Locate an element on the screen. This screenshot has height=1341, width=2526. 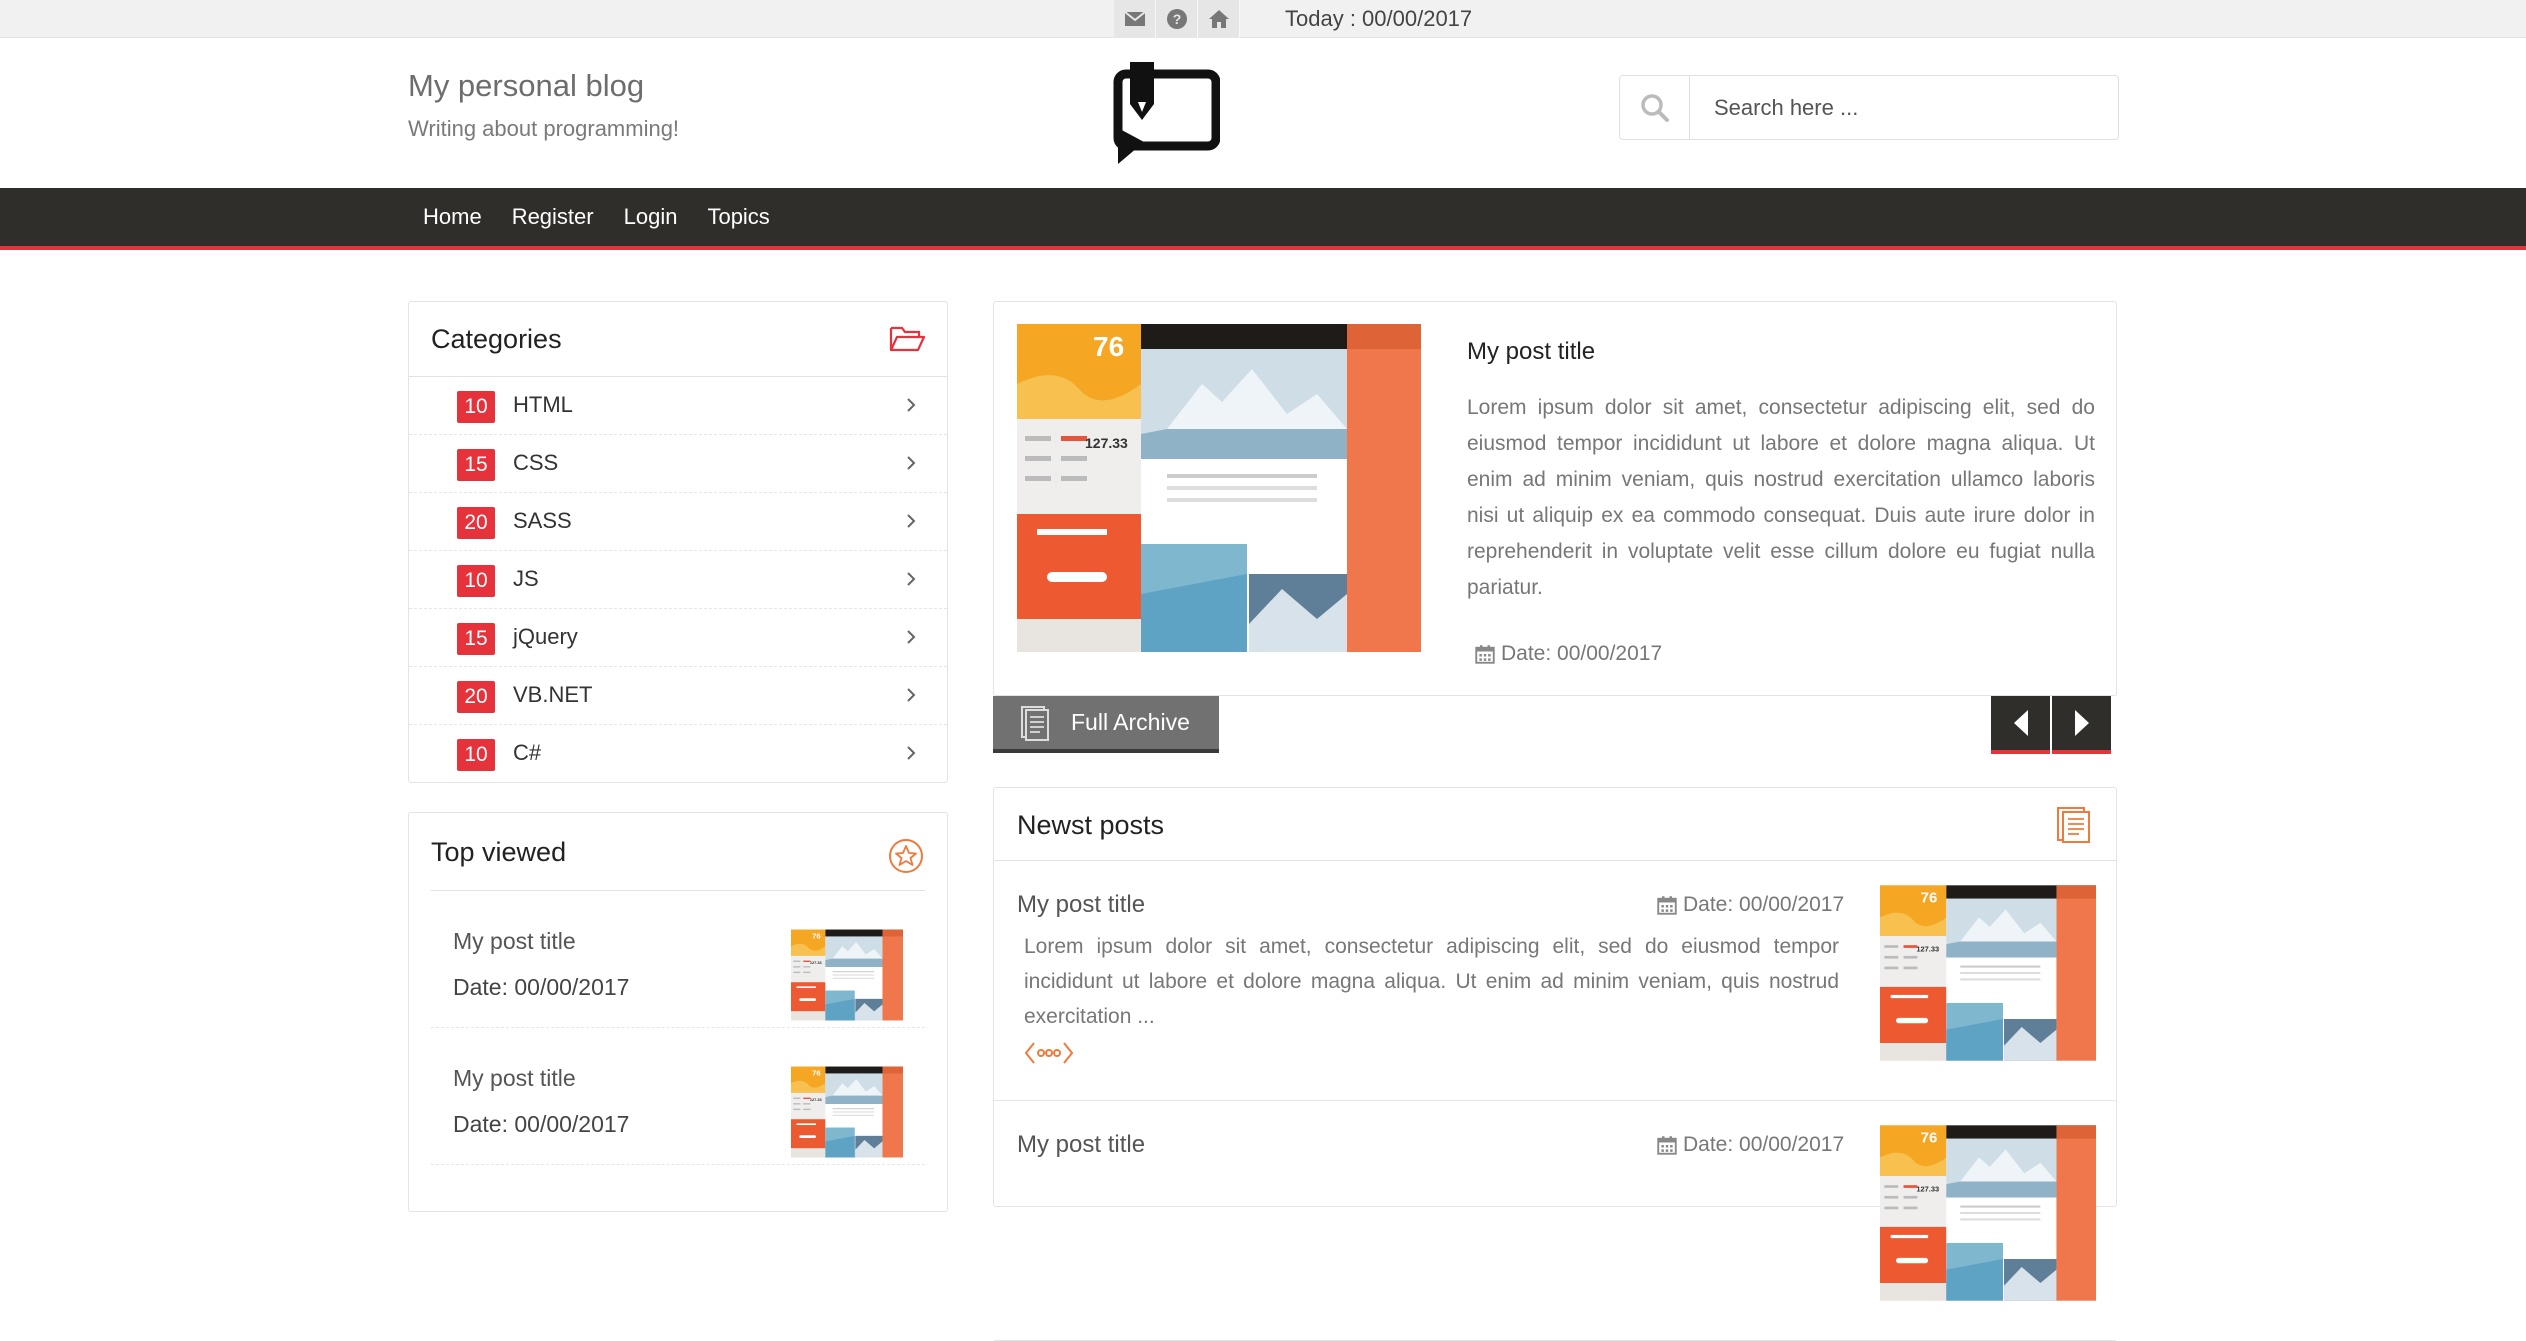
categories-title: Categories is located at coordinates (496, 339).